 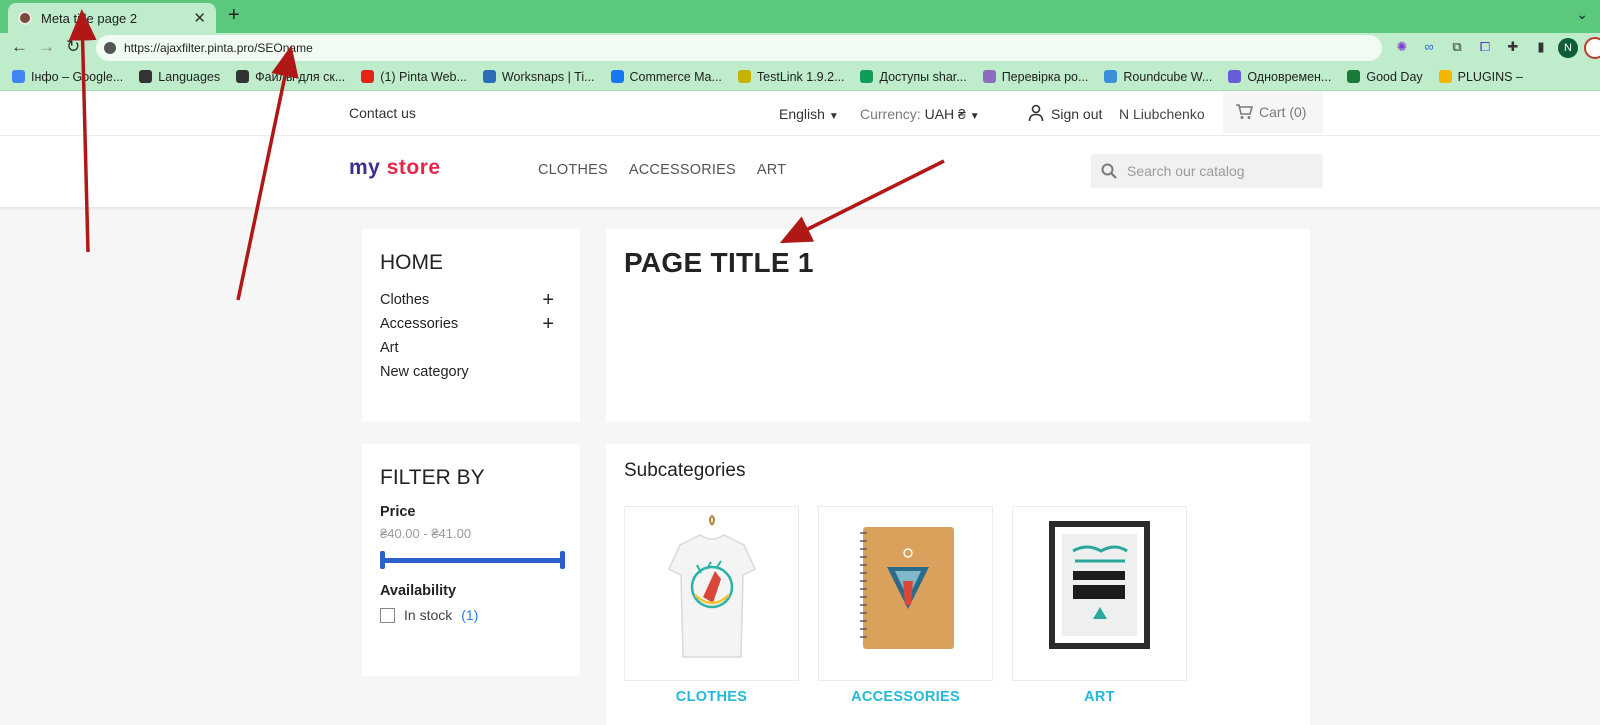 I want to click on tab-search-chevron-icon: ⌄, so click(x=1582, y=14).